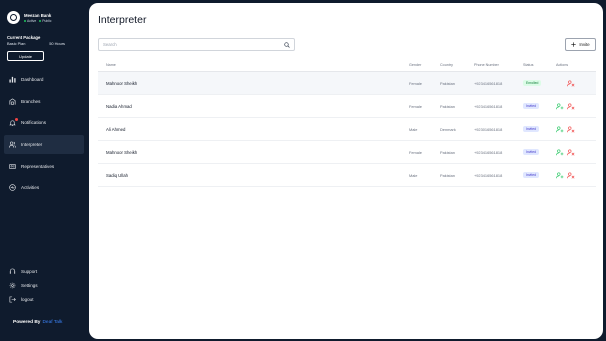 The height and width of the screenshot is (341, 606). What do you see at coordinates (30, 187) in the screenshot?
I see `nav-label: Activities` at bounding box center [30, 187].